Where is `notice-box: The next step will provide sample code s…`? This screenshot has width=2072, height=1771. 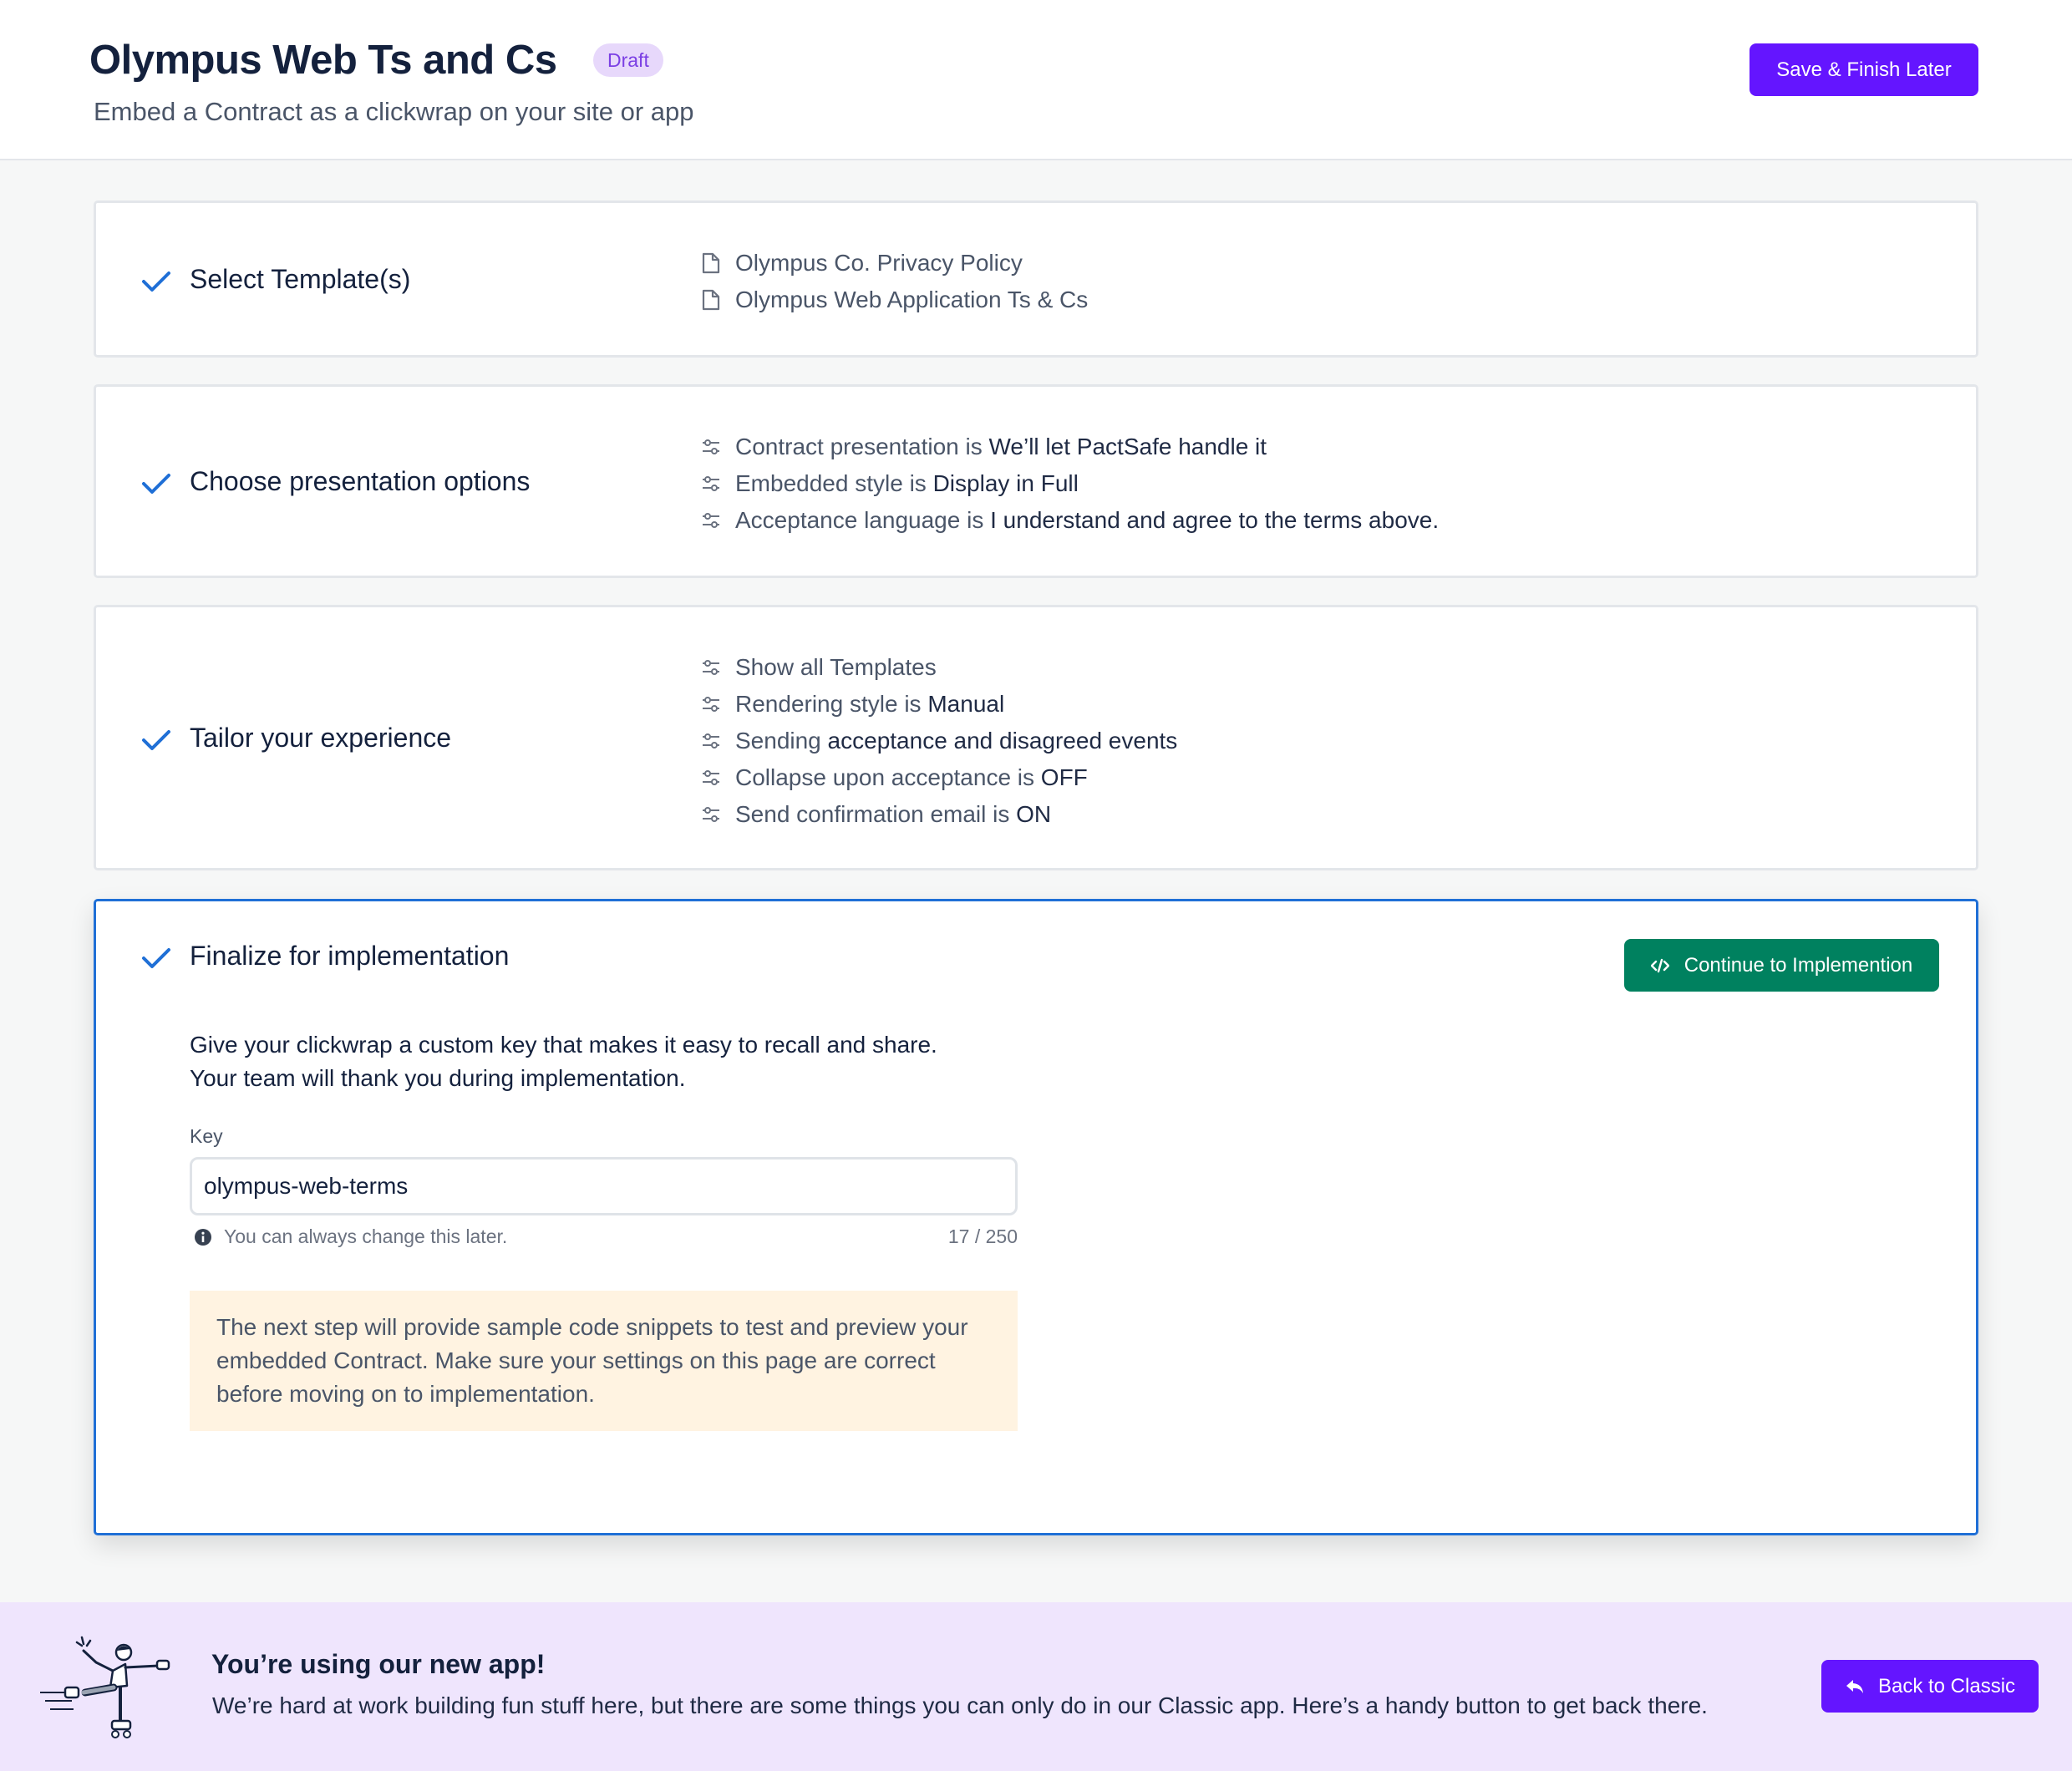 notice-box: The next step will provide sample code s… is located at coordinates (604, 1361).